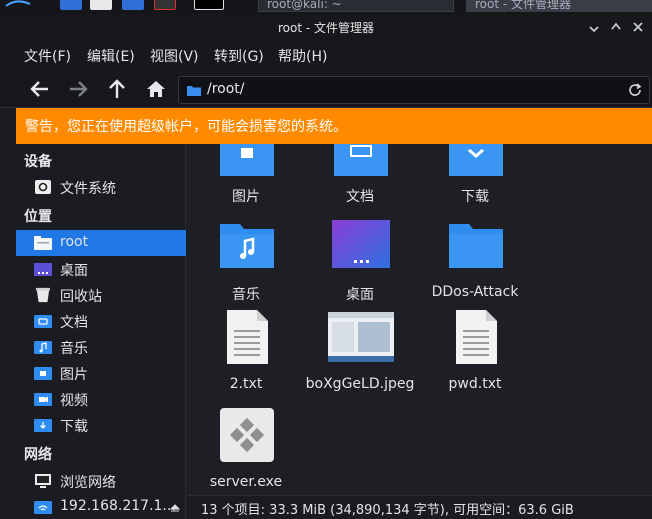  I want to click on file-item: DDos-Attack, so click(475, 263).